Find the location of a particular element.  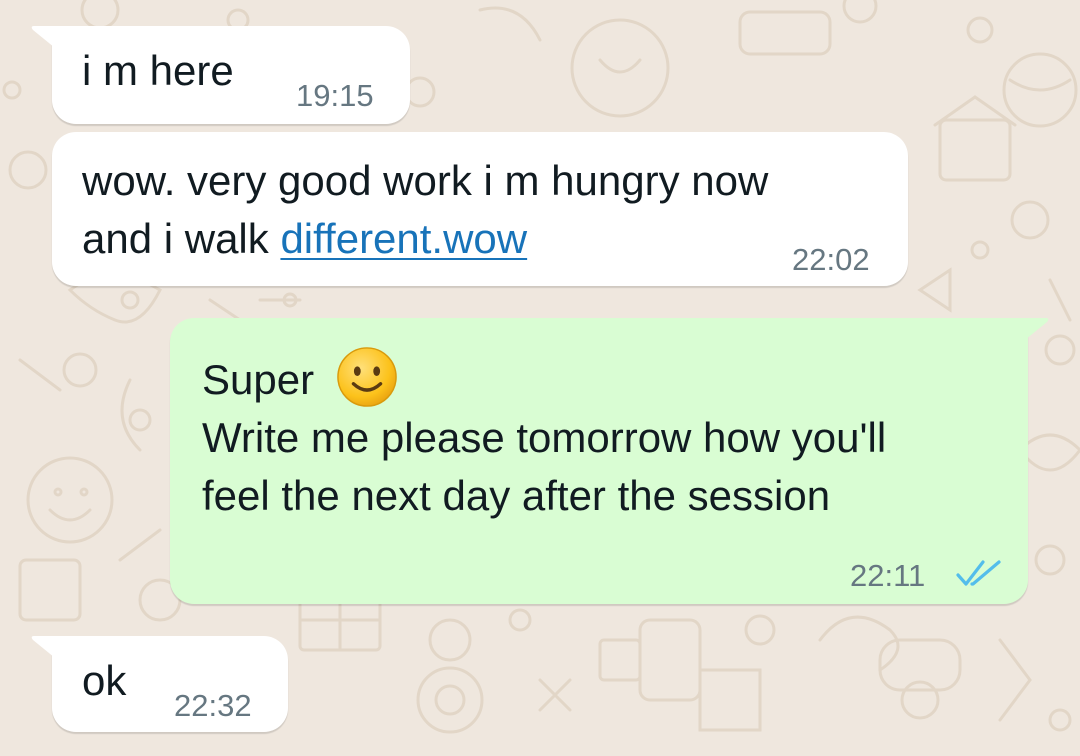

message-bubble-incoming: i m here 19:15 is located at coordinates (220, 75).